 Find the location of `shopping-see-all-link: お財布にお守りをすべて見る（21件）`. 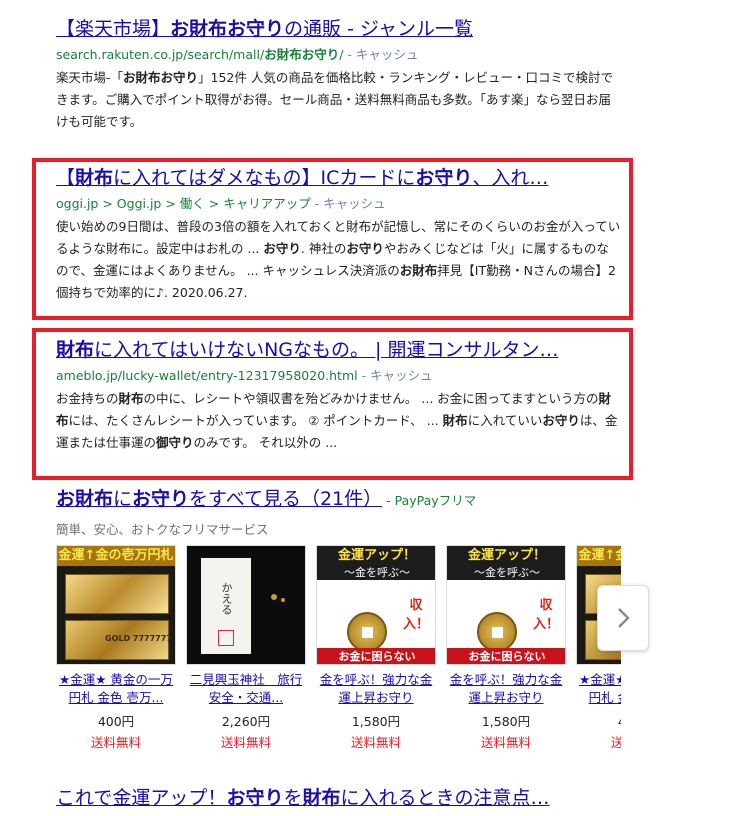

shopping-see-all-link: お財布にお守りをすべて見る（21件） is located at coordinates (219, 499).